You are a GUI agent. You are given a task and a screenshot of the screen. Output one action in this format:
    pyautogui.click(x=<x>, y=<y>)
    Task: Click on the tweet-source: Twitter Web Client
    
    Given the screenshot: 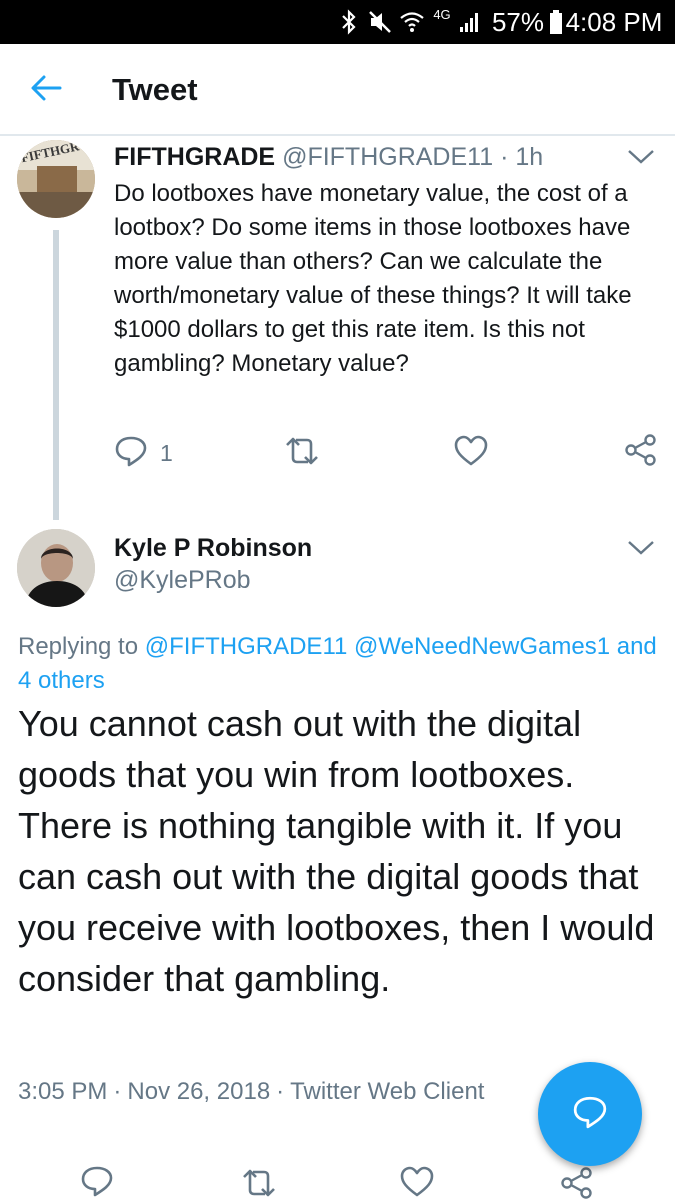 What is the action you would take?
    pyautogui.click(x=387, y=1091)
    